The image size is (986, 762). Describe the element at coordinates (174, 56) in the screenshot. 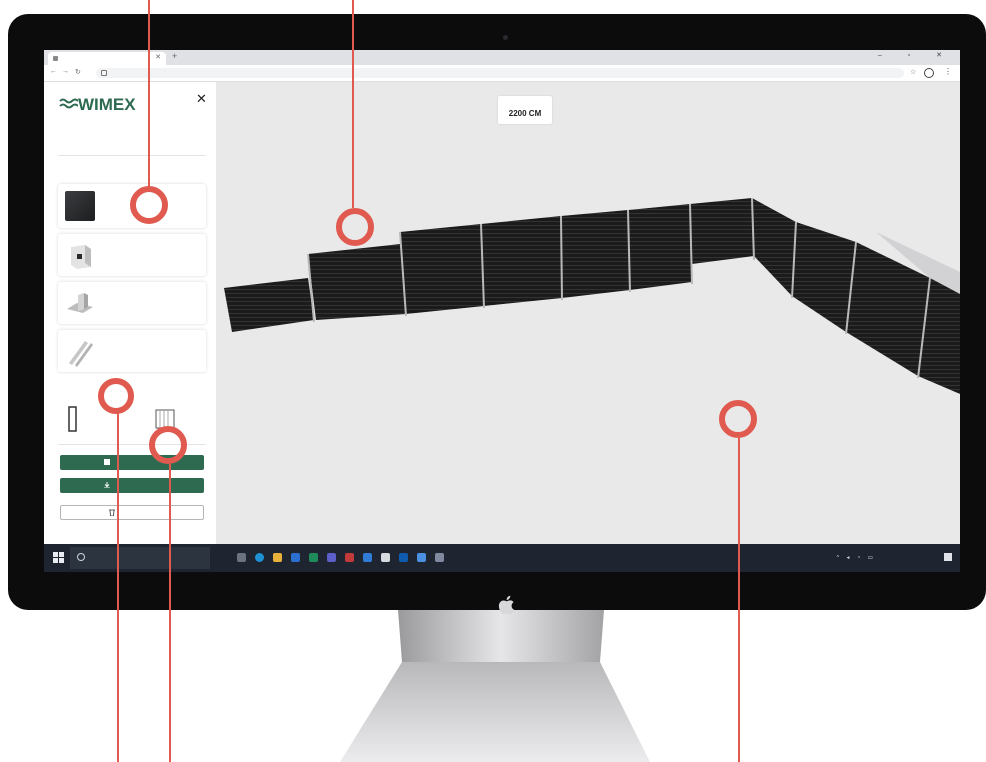

I see `new-tab-button: +` at that location.